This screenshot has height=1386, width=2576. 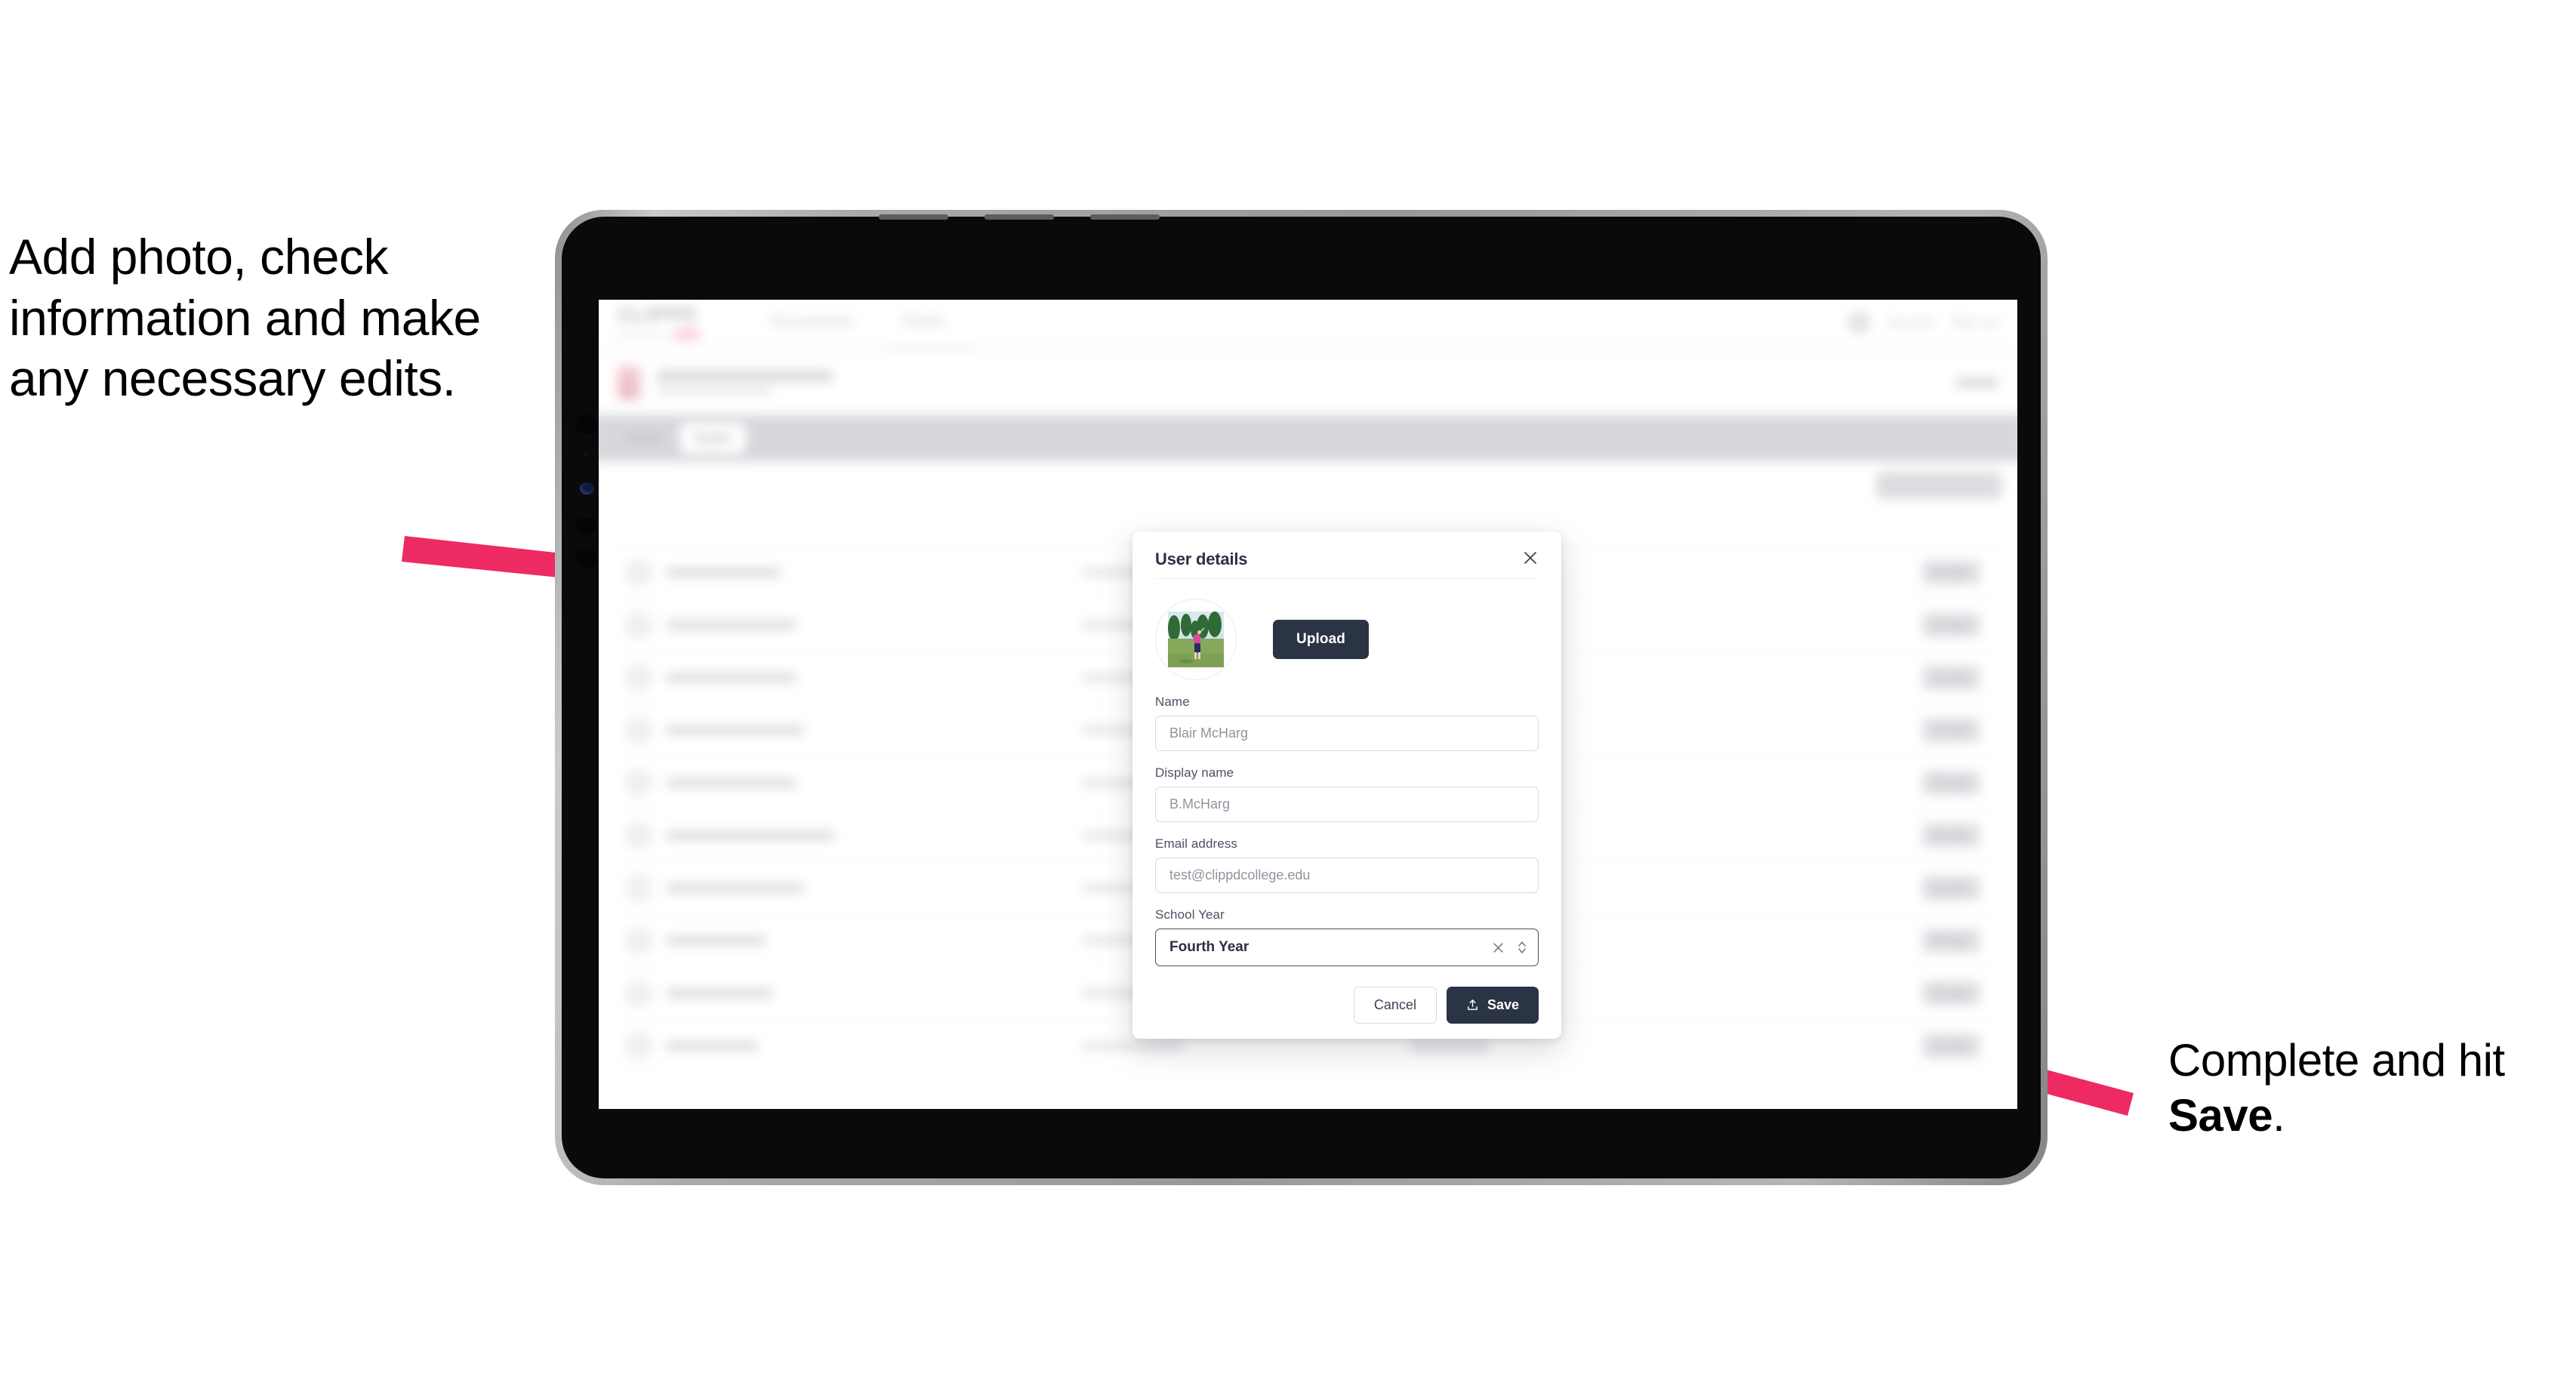 What do you see at coordinates (924, 322) in the screenshot?
I see `nav-item-roster: Roster` at bounding box center [924, 322].